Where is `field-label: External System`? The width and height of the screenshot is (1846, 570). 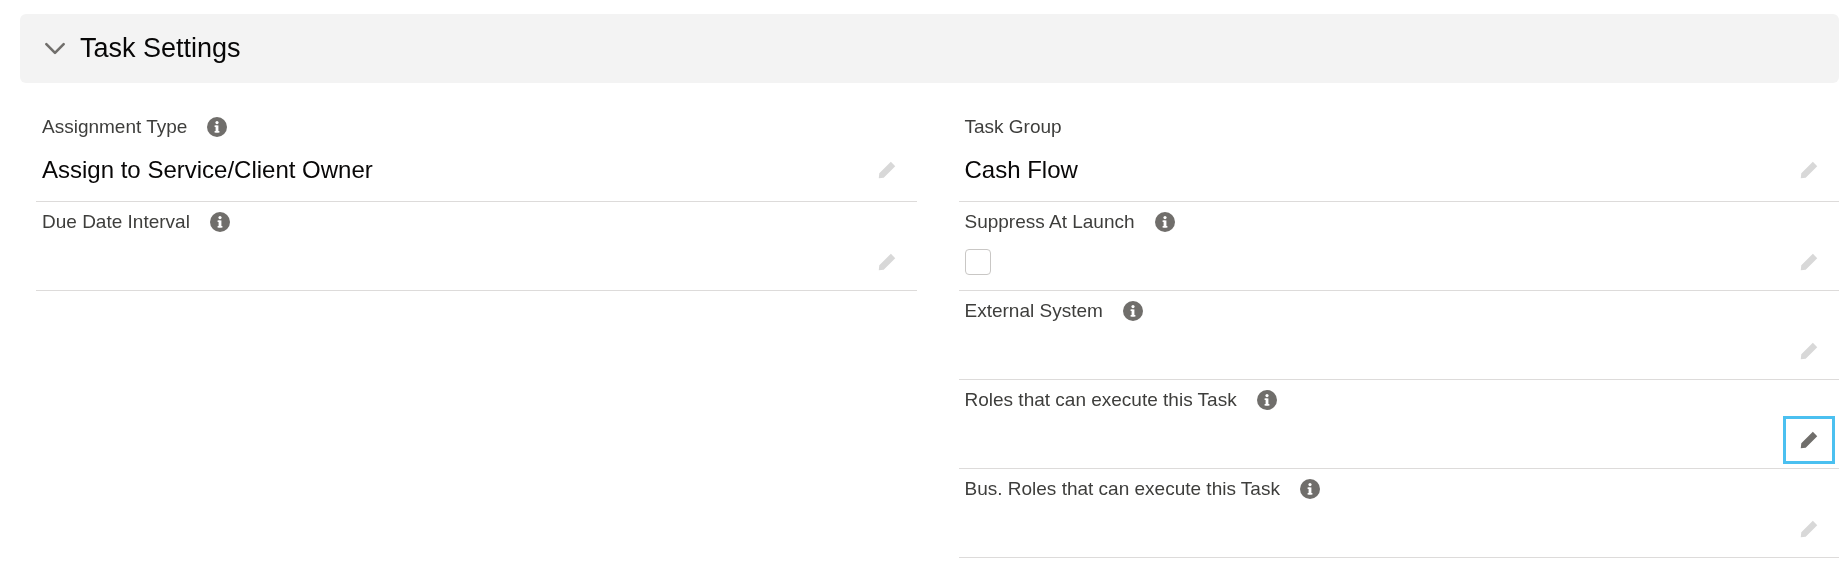 field-label: External System is located at coordinates (1033, 311).